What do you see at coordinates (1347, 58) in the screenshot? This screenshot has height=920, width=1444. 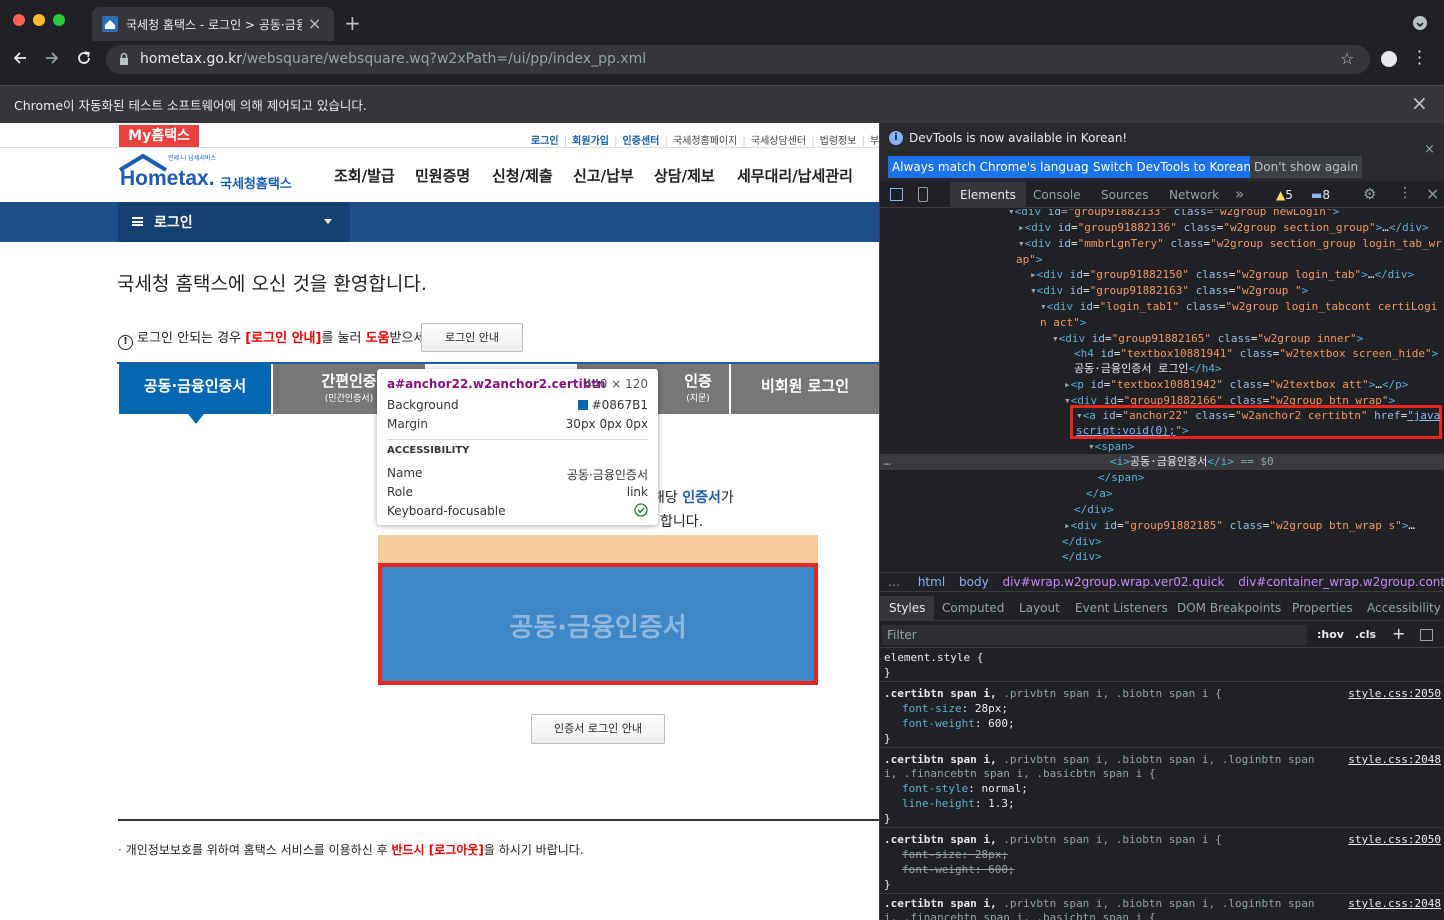 I see `bookmark-star-icon: ☆` at bounding box center [1347, 58].